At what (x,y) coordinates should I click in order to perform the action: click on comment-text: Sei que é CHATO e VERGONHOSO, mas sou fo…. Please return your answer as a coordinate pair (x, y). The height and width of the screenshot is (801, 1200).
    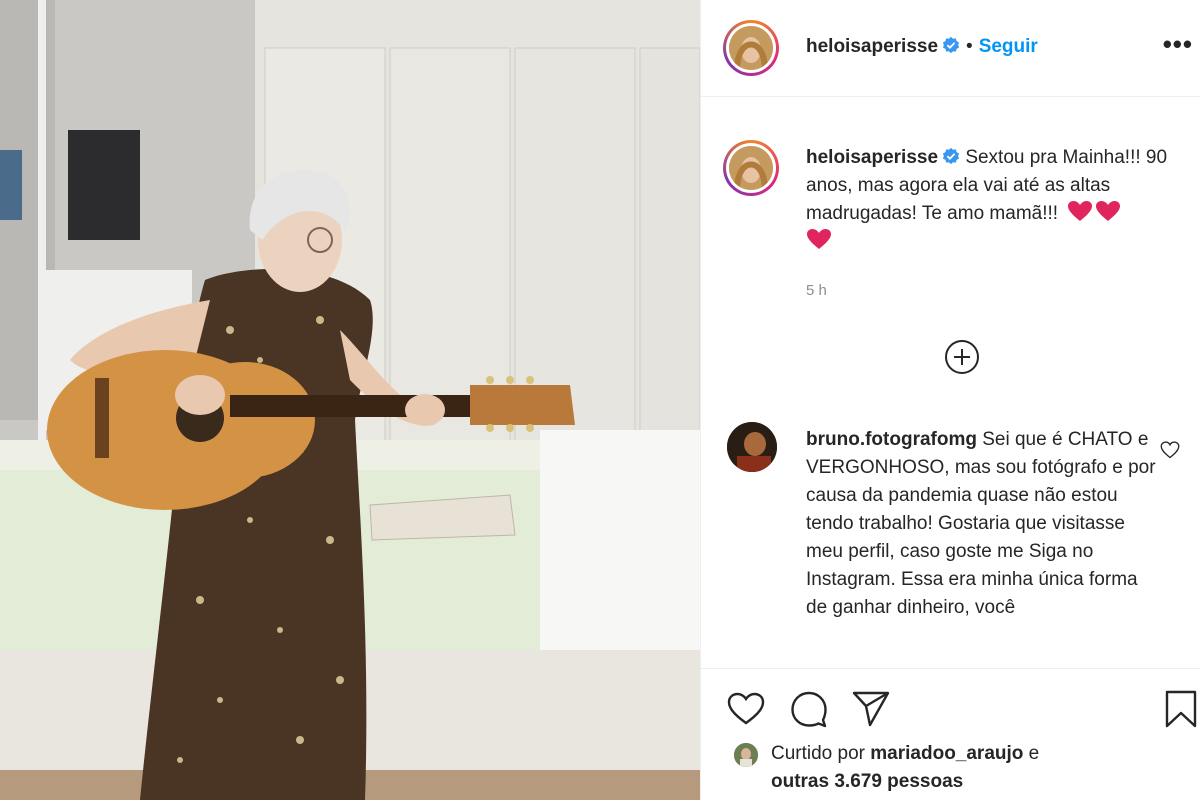
    Looking at the image, I should click on (981, 523).